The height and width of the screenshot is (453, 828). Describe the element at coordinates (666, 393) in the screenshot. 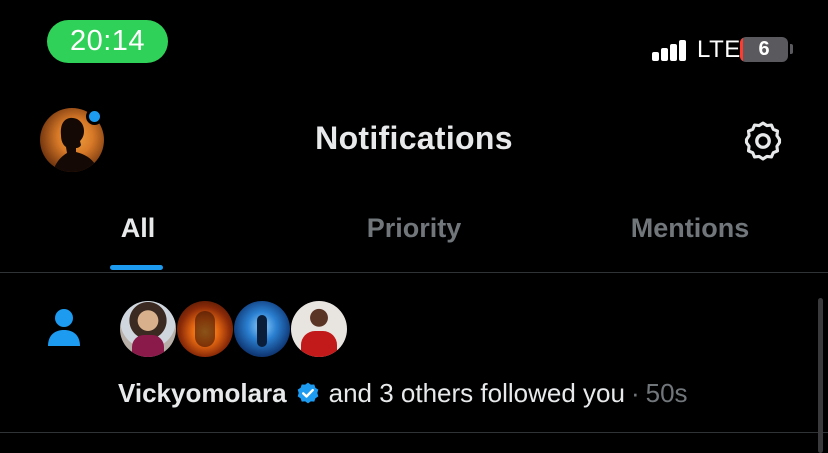

I see `notification-time: 50s` at that location.